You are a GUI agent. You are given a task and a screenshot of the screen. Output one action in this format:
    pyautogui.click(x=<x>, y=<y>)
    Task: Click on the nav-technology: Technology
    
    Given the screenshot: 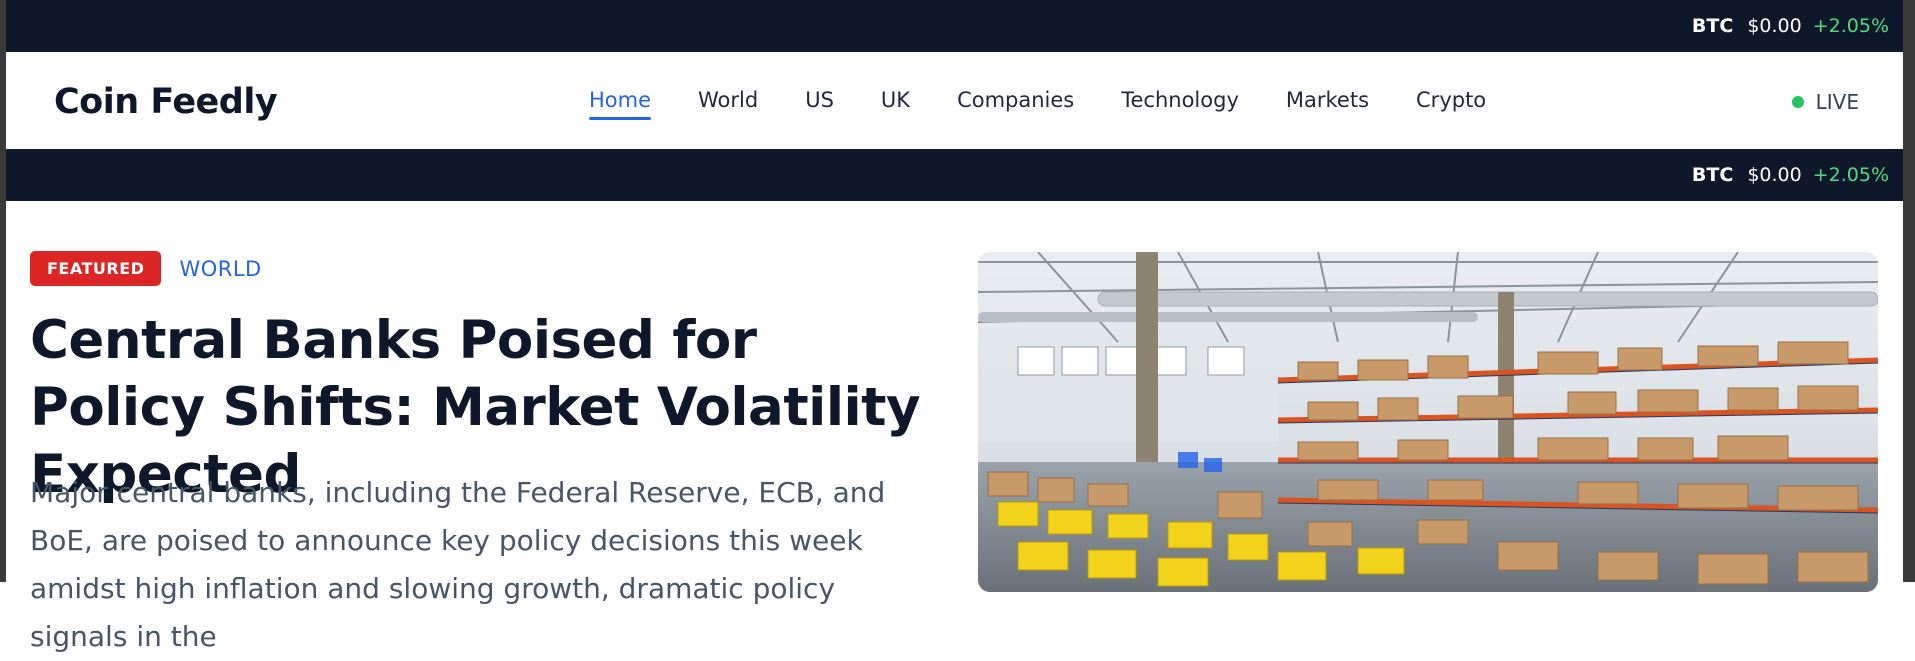 What is the action you would take?
    pyautogui.click(x=1180, y=104)
    